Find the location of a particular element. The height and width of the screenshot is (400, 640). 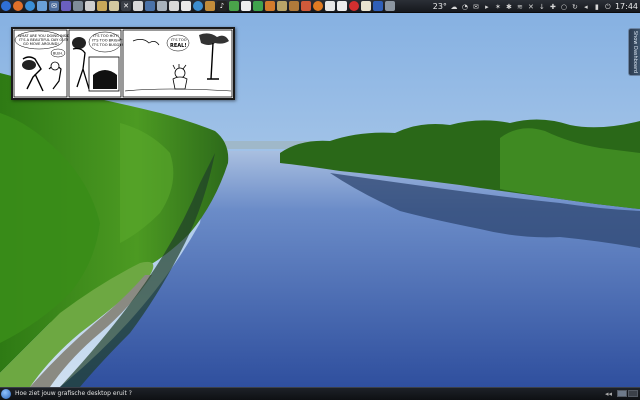

taskbar-window-button: Hoe ziet jouw grafische desktop eruit ? is located at coordinates (72, 394).